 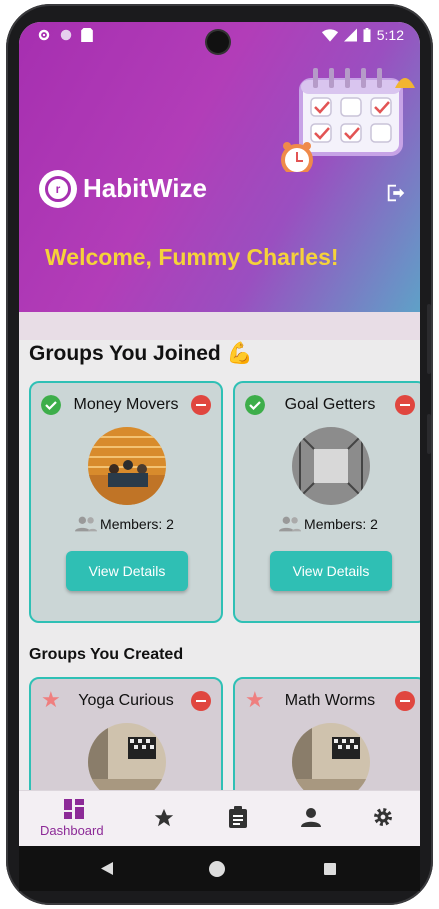 What do you see at coordinates (58, 189) in the screenshot?
I see `app-logo: r` at bounding box center [58, 189].